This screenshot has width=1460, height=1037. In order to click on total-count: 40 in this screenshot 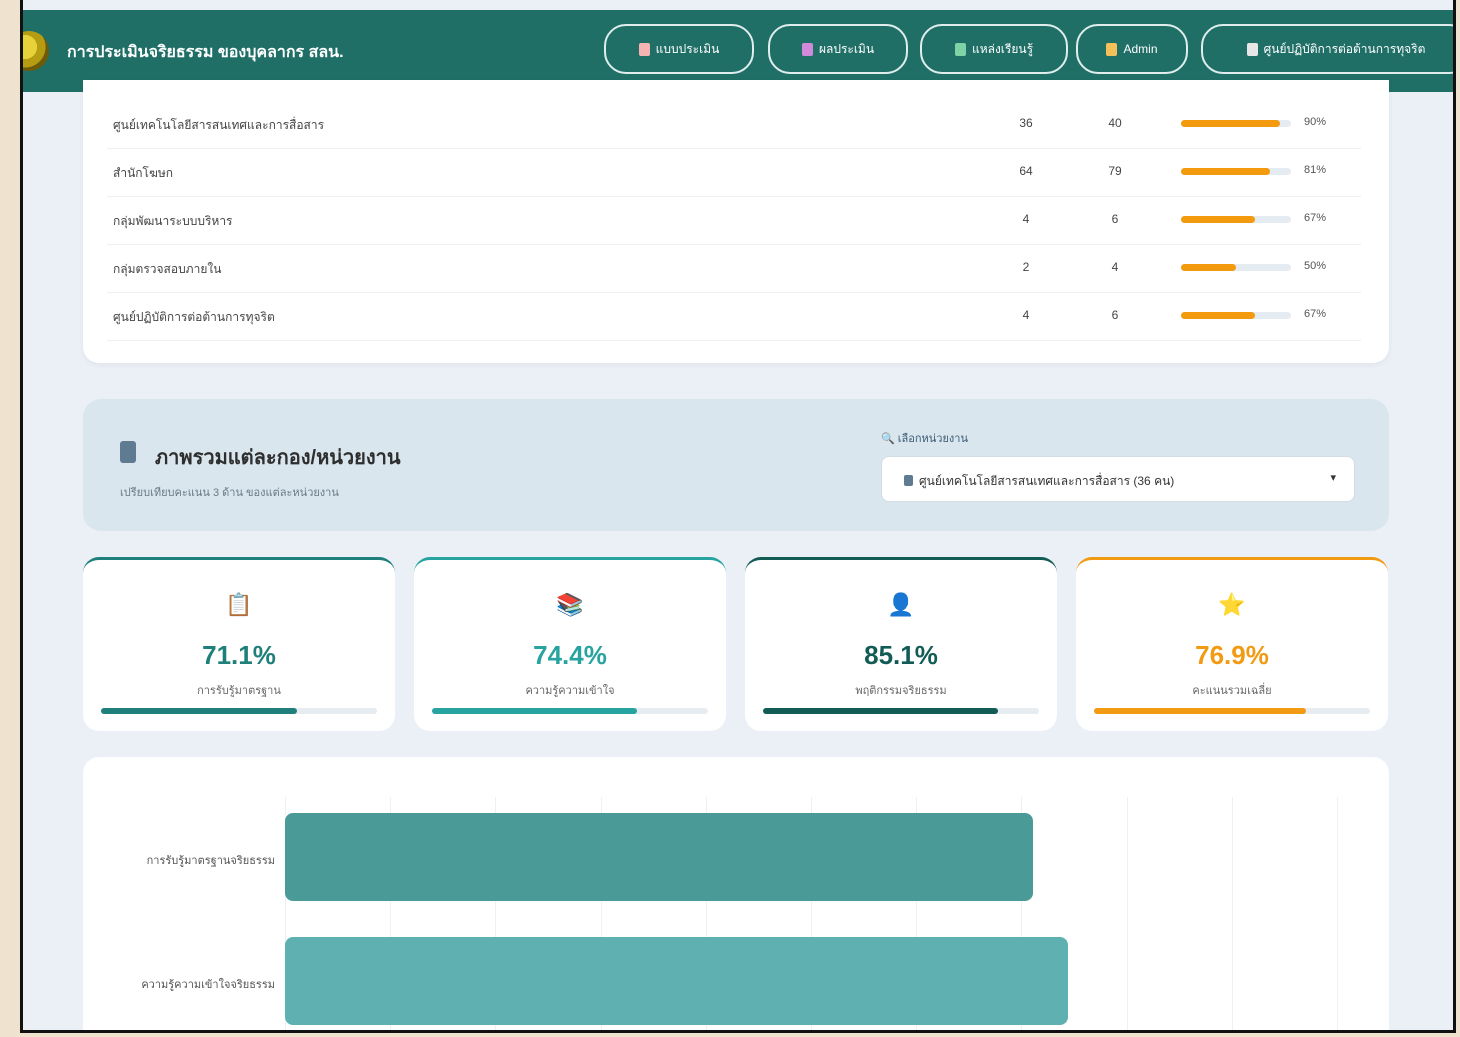, I will do `click(1115, 123)`.